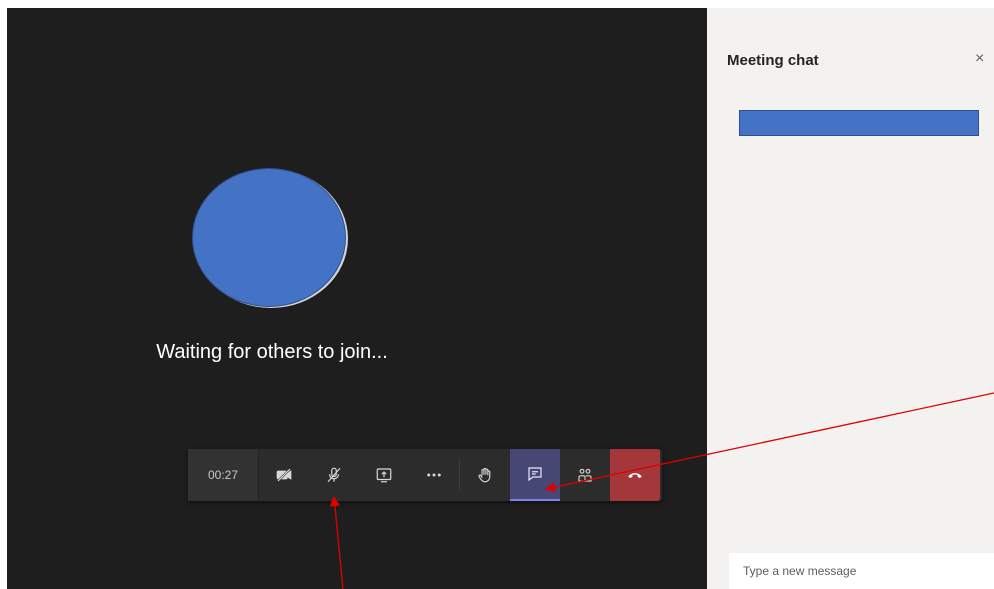 The height and width of the screenshot is (589, 994). I want to click on more-icon, so click(434, 475).